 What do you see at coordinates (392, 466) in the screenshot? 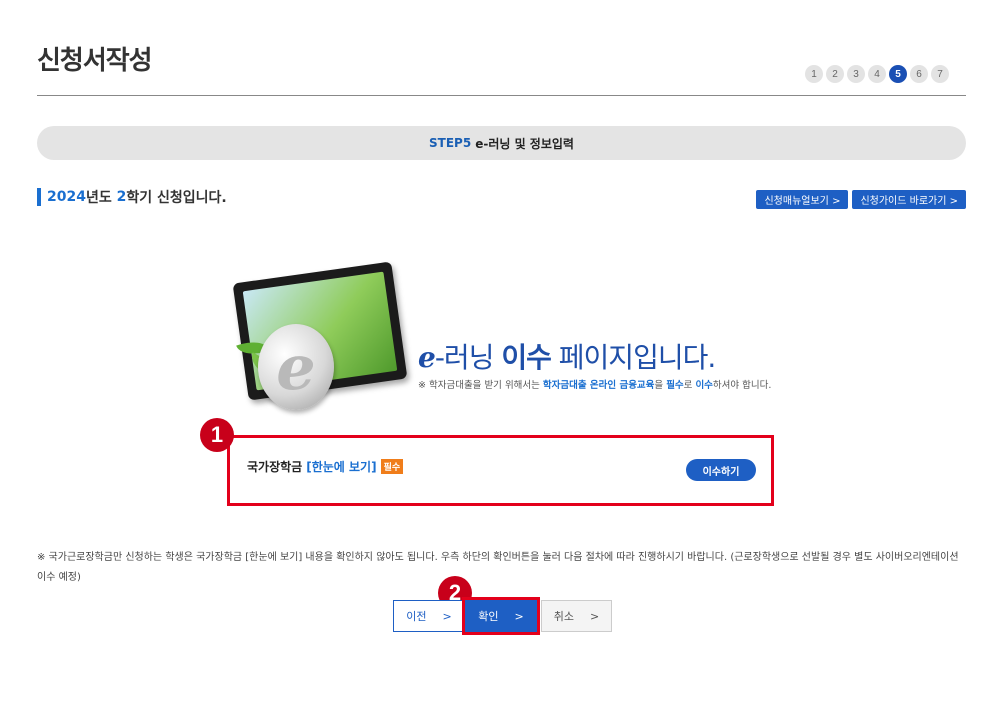
I see `required-badge: 필수` at bounding box center [392, 466].